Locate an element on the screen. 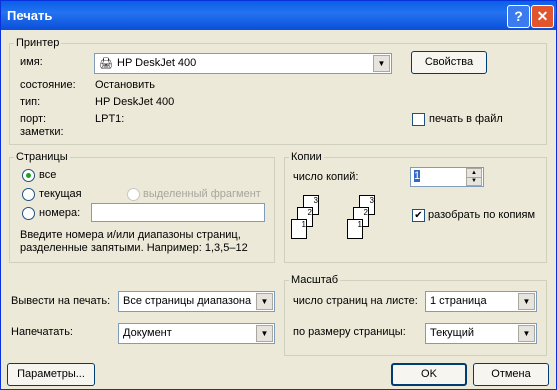 This screenshot has width=557, height=390. print-what-select: Все страницы диапазона ▼ is located at coordinates (196, 301).